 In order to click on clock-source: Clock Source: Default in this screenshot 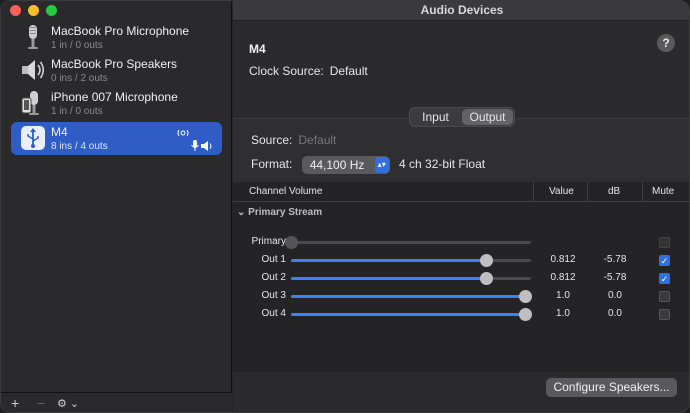, I will do `click(308, 71)`.